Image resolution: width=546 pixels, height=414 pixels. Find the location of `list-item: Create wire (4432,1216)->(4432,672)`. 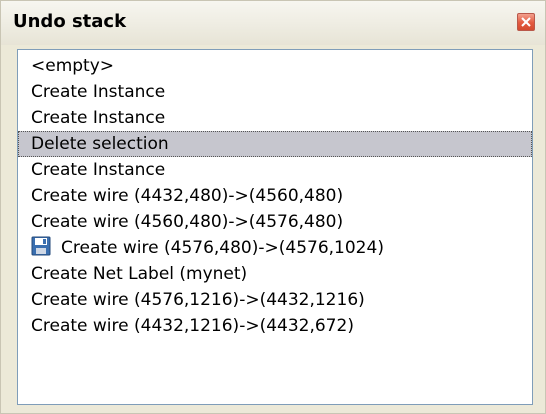

list-item: Create wire (4432,1216)->(4432,672) is located at coordinates (275, 326).